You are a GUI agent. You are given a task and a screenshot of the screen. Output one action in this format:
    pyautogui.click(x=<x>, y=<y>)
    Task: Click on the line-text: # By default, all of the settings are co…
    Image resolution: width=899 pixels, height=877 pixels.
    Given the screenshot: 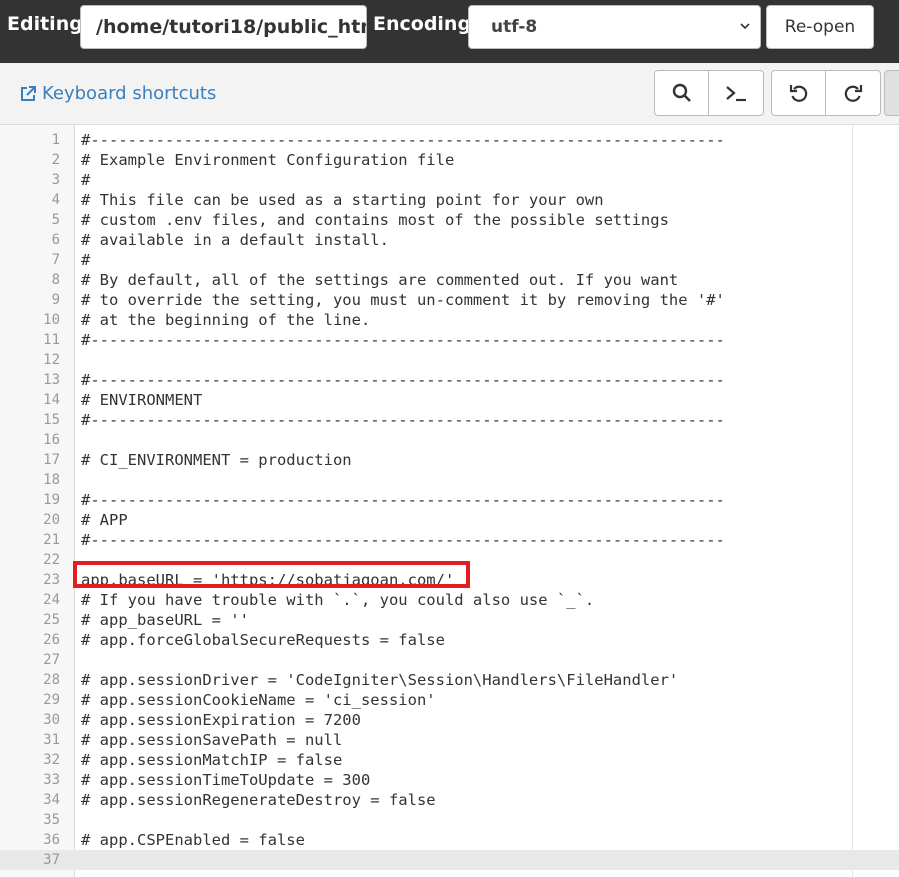 What is the action you would take?
    pyautogui.click(x=379, y=280)
    